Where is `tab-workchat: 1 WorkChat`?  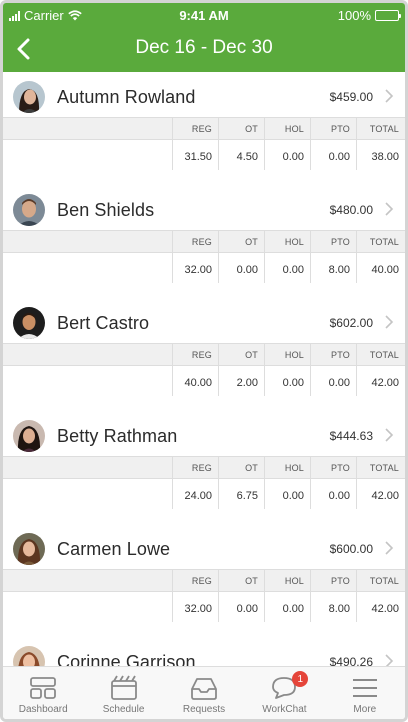
tab-workchat: 1 WorkChat is located at coordinates (284, 693).